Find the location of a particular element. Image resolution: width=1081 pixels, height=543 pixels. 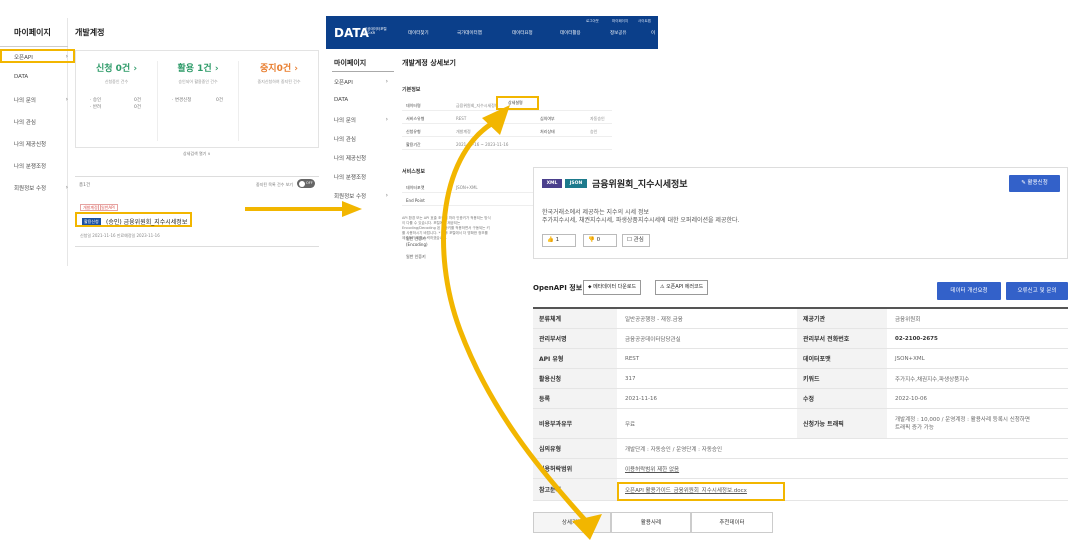

info-label: 신청유형 is located at coordinates (413, 131).